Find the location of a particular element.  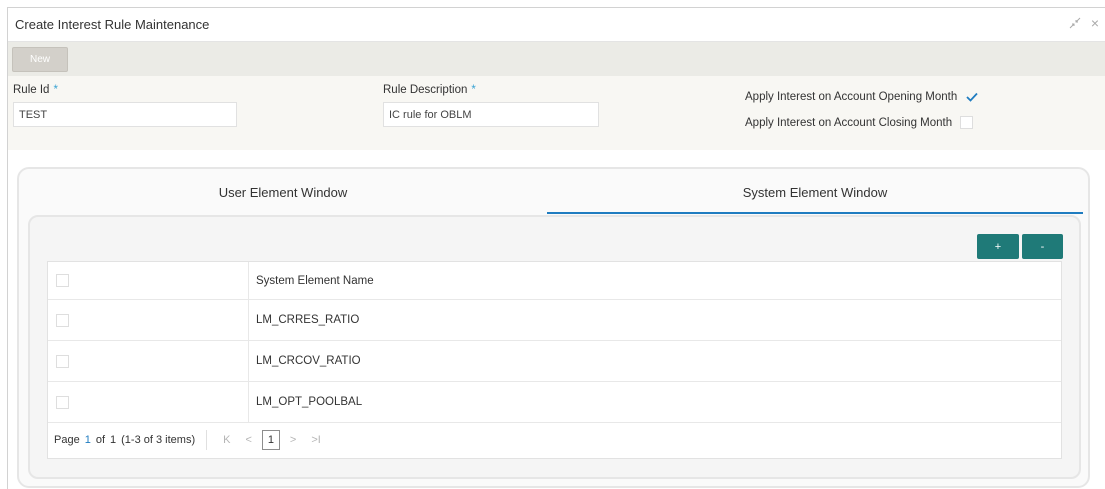

close-icon: × is located at coordinates (1095, 24).